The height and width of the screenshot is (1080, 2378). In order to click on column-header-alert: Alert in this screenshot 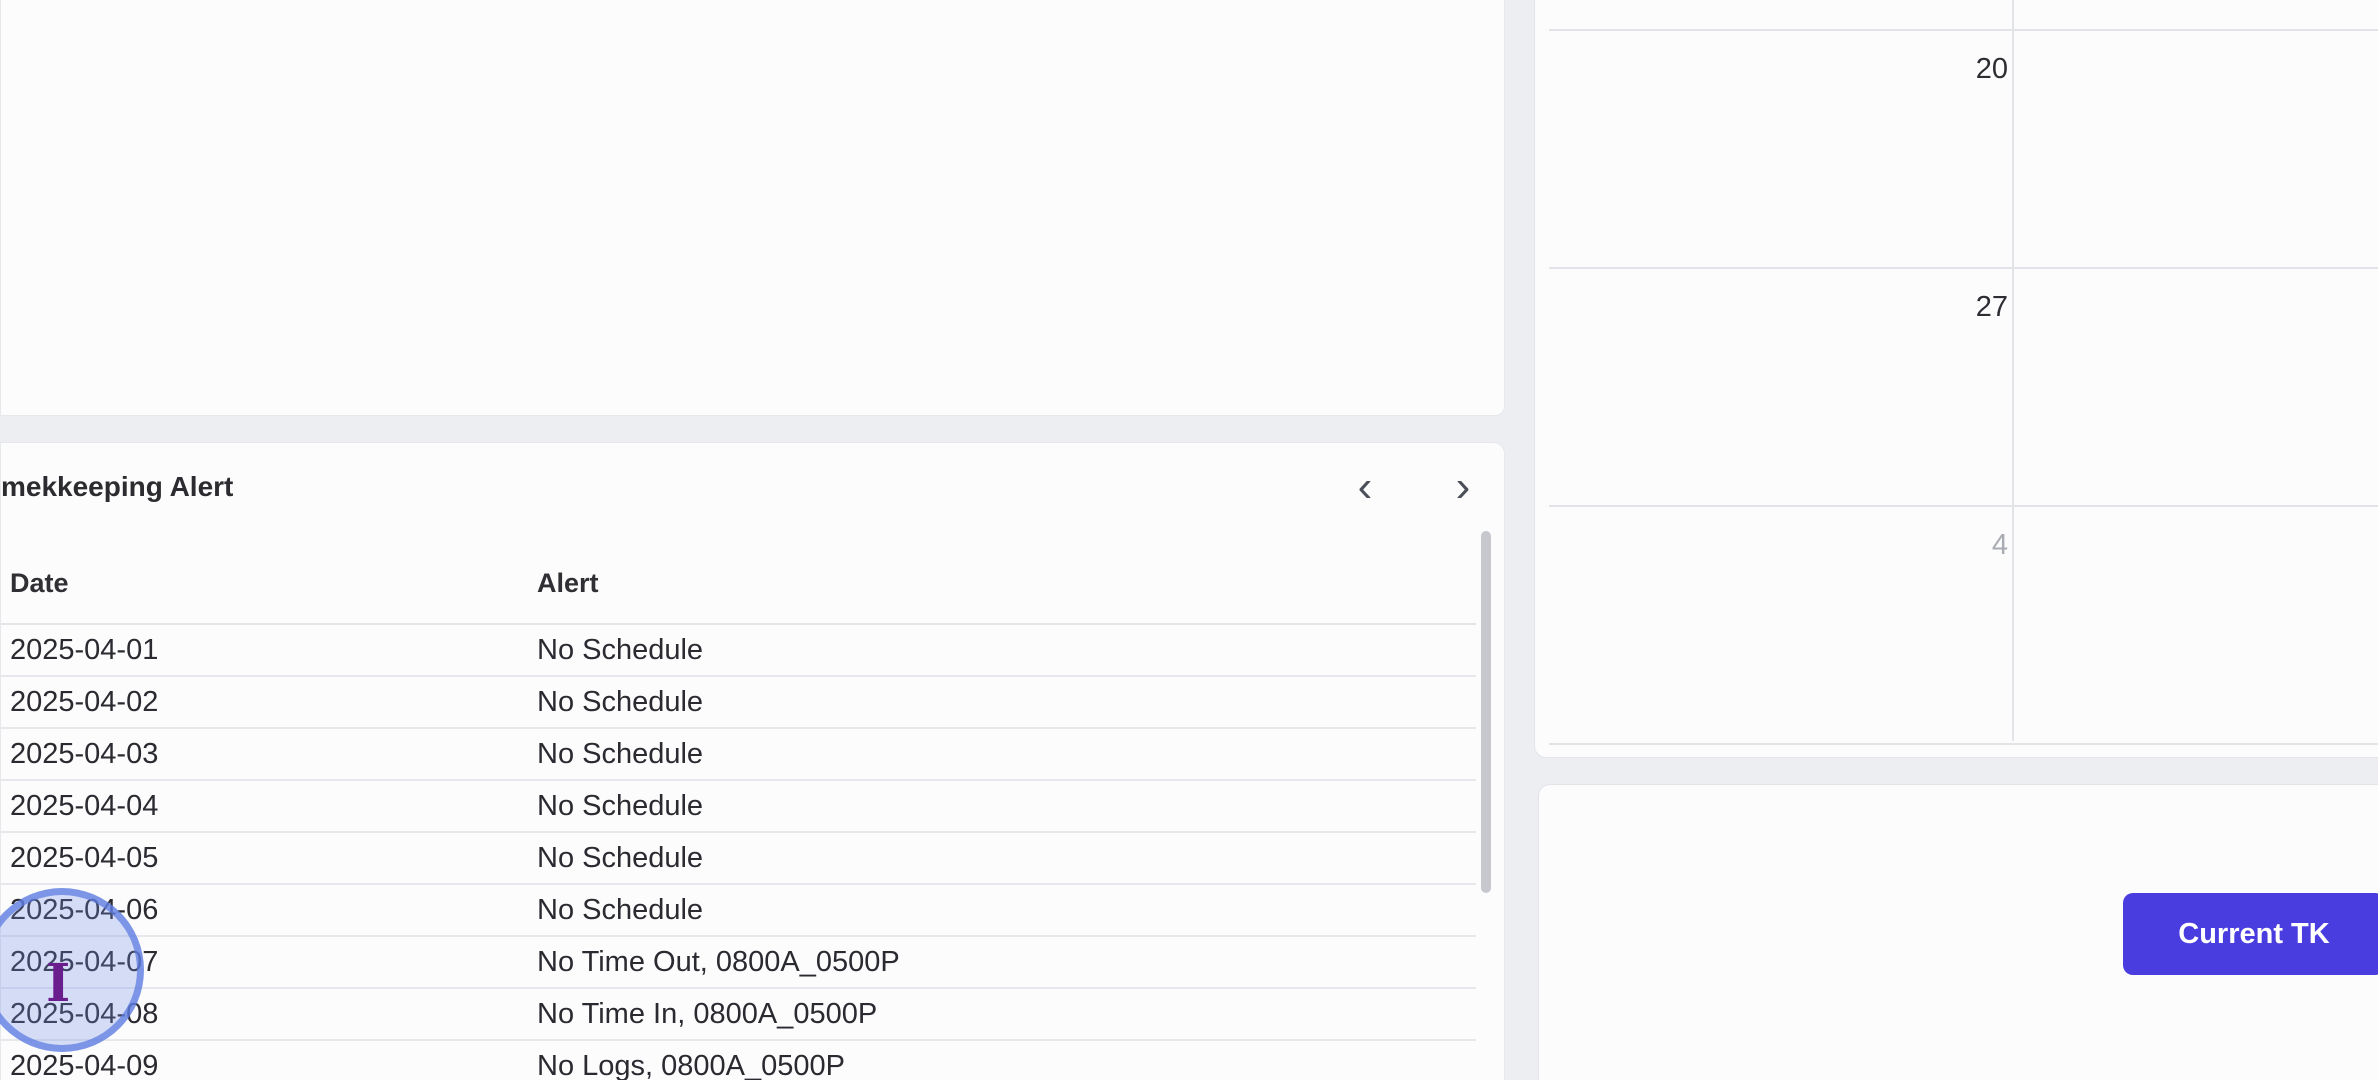, I will do `click(1006, 583)`.